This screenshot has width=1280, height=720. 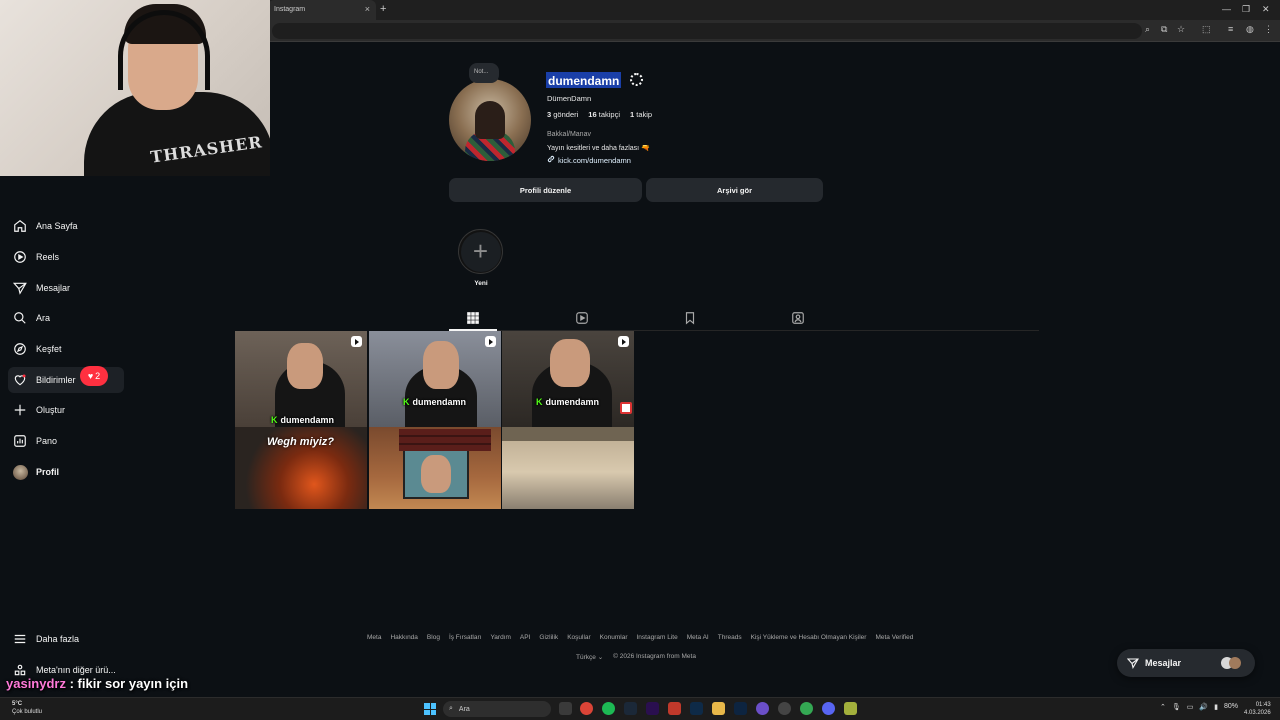 What do you see at coordinates (66, 472) in the screenshot?
I see `sidebar-item-profile: Profil` at bounding box center [66, 472].